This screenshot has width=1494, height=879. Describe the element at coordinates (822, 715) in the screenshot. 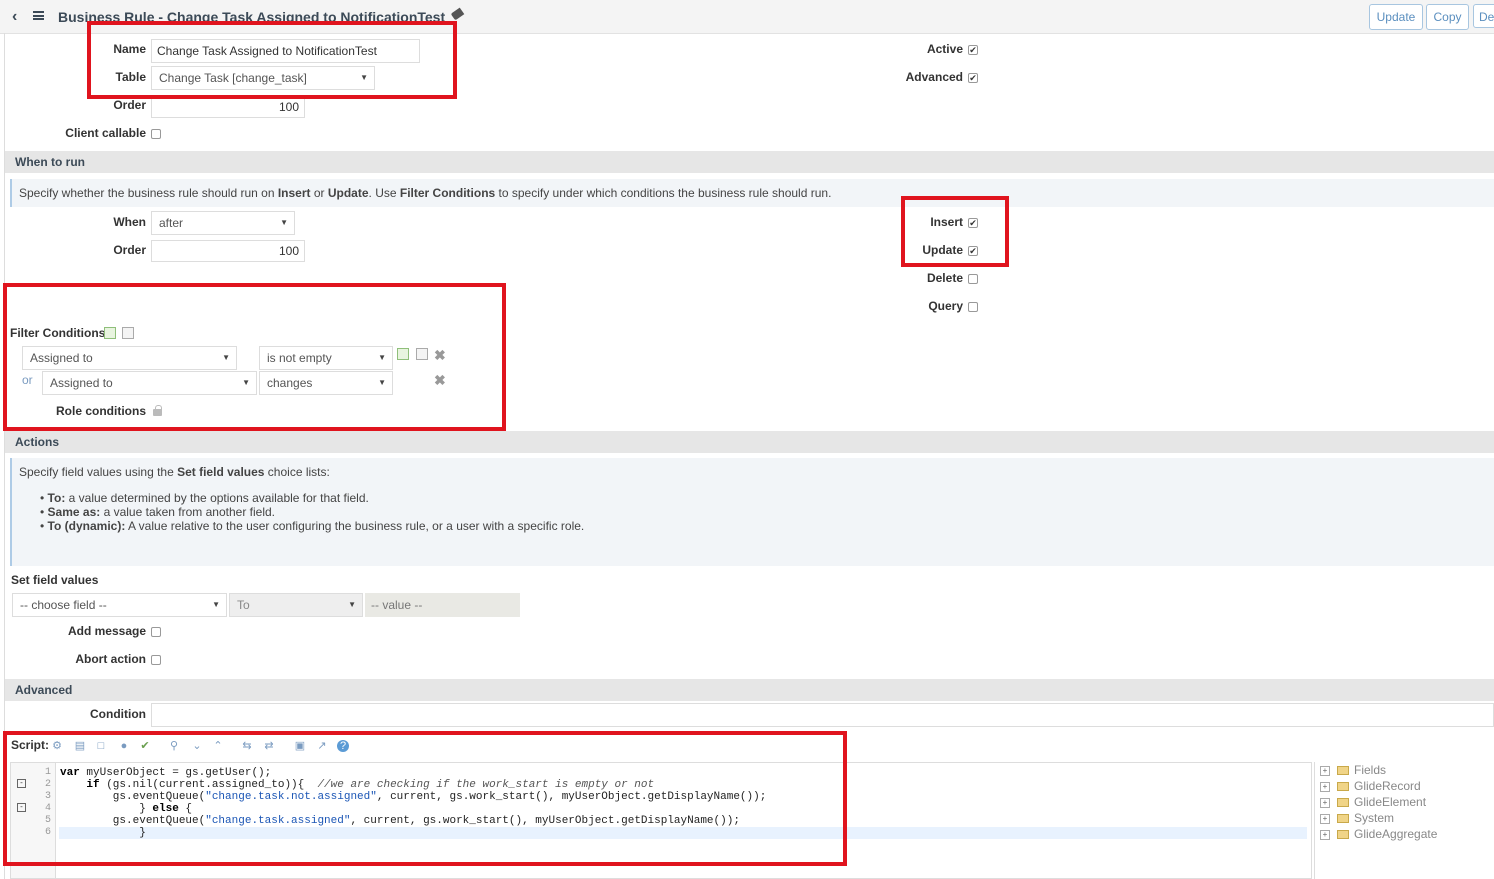

I see `condition-input` at that location.